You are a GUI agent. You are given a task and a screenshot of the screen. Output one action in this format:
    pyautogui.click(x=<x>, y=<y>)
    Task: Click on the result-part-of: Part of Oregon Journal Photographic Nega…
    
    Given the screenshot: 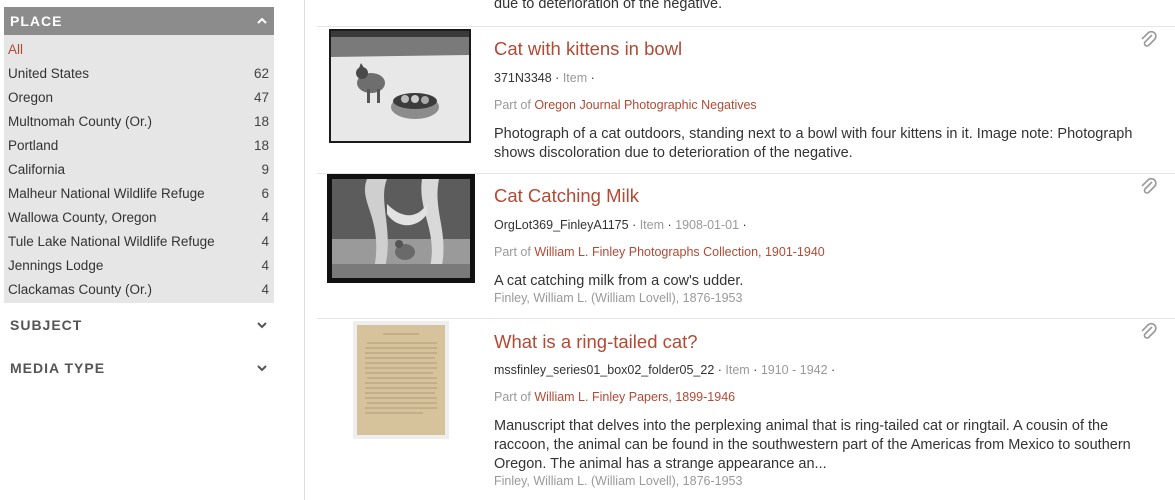 What is the action you would take?
    pyautogui.click(x=625, y=105)
    